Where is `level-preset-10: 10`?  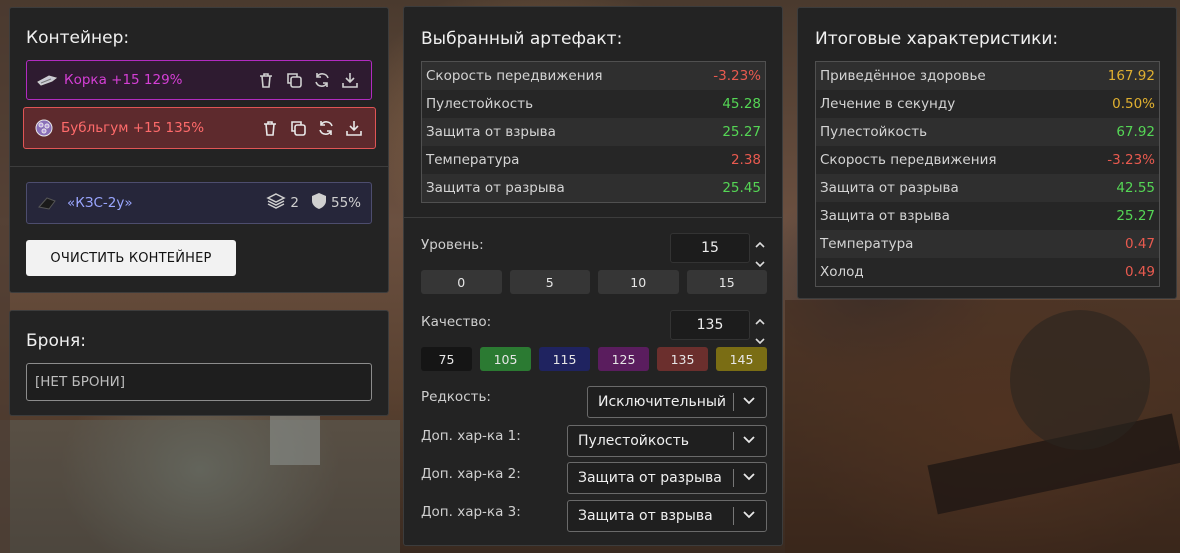
level-preset-10: 10 is located at coordinates (638, 282).